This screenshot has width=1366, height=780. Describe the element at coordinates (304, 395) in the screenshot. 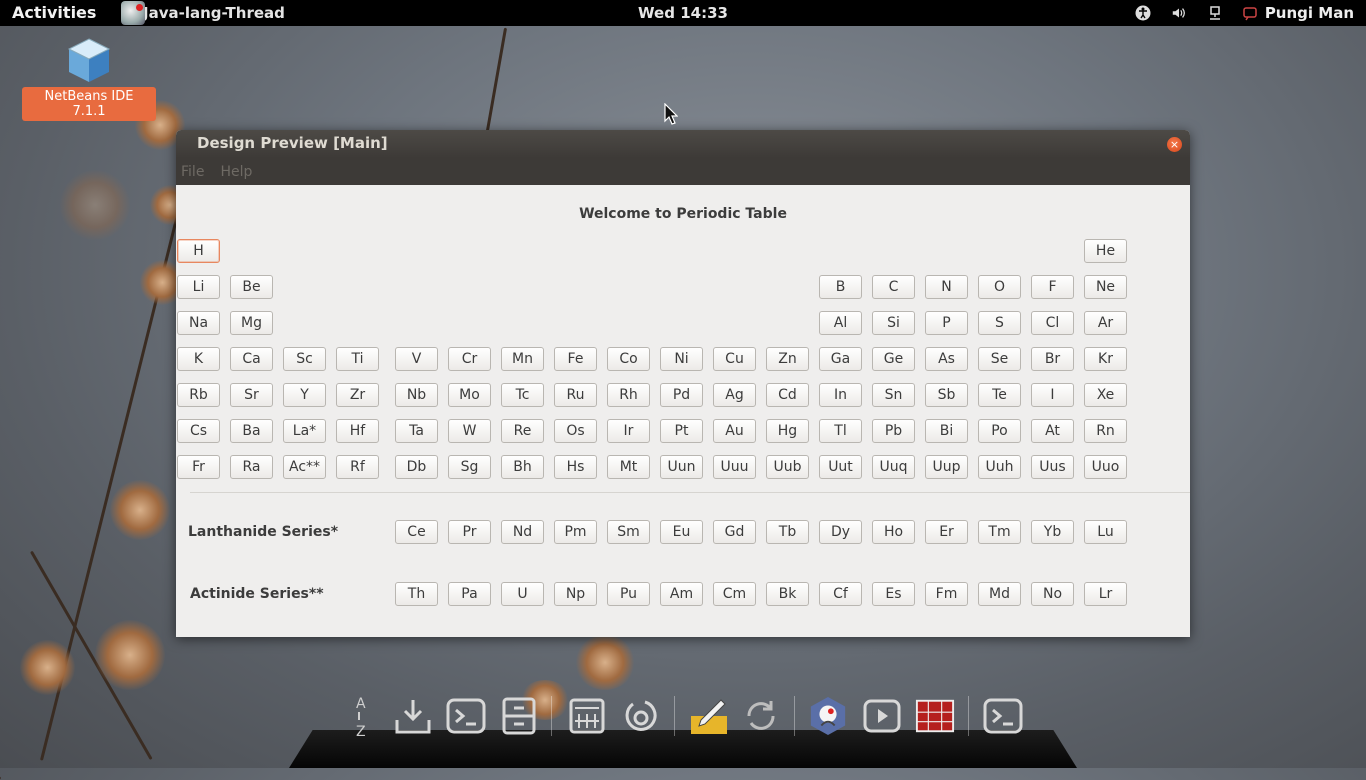

I see `element-button-y: Y` at that location.